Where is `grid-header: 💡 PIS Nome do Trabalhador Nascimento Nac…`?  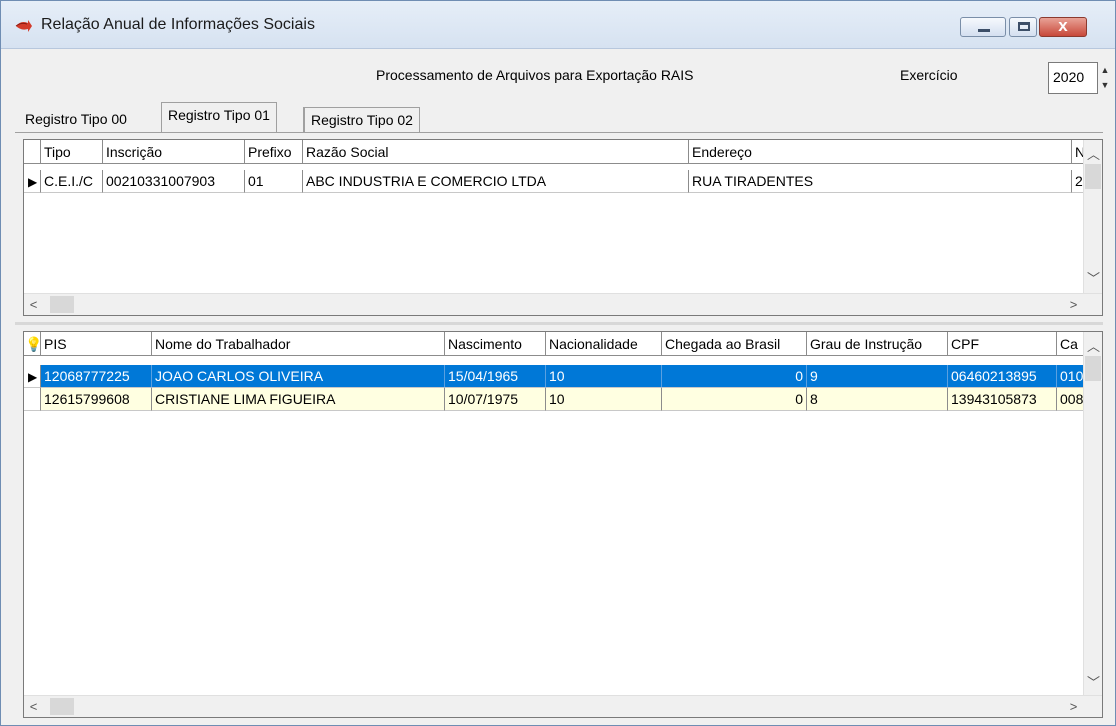
grid-header: 💡 PIS Nome do Trabalhador Nascimento Nac… is located at coordinates (555, 344).